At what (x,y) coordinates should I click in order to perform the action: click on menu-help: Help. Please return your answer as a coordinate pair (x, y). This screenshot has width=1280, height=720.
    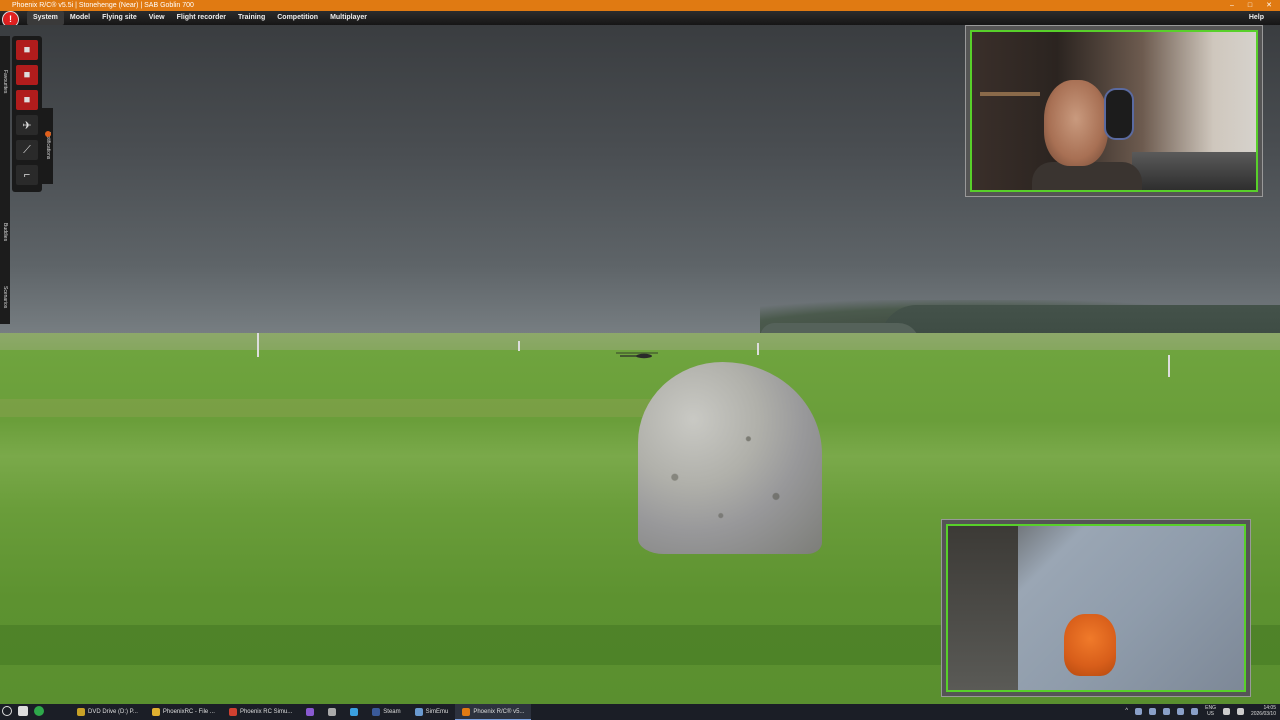
    Looking at the image, I should click on (1256, 18).